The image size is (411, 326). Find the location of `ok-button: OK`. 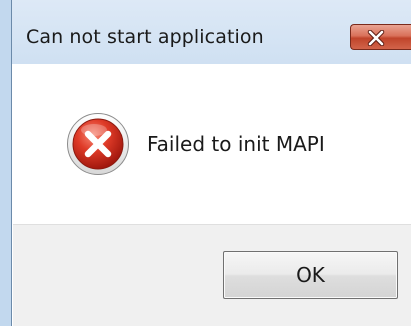

ok-button: OK is located at coordinates (310, 275).